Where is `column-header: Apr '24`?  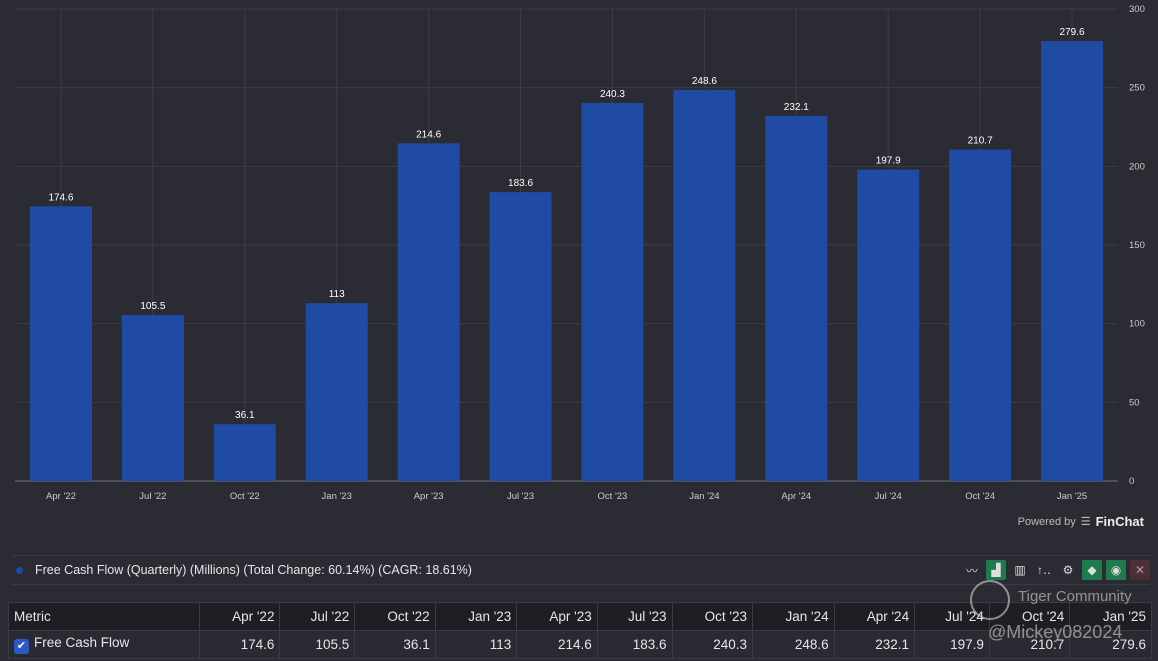
column-header: Apr '24 is located at coordinates (874, 616).